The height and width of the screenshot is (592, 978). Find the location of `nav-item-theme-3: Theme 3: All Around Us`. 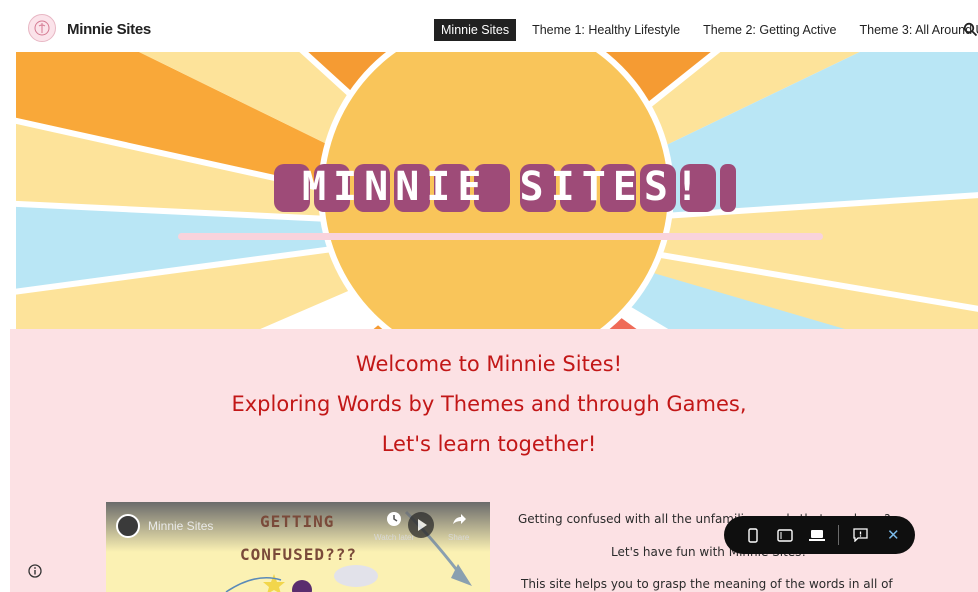

nav-item-theme-3: Theme 3: All Around Us is located at coordinates (915, 30).